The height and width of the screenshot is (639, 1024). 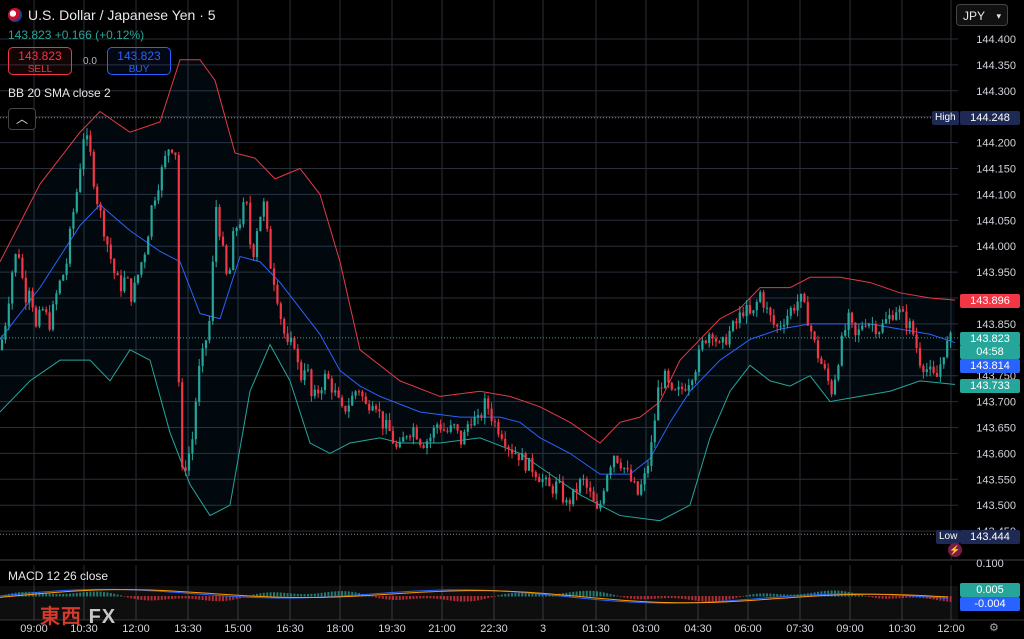 What do you see at coordinates (112, 15) in the screenshot?
I see `symbol-title: U.S. Dollar / Japanese Yen · 5` at bounding box center [112, 15].